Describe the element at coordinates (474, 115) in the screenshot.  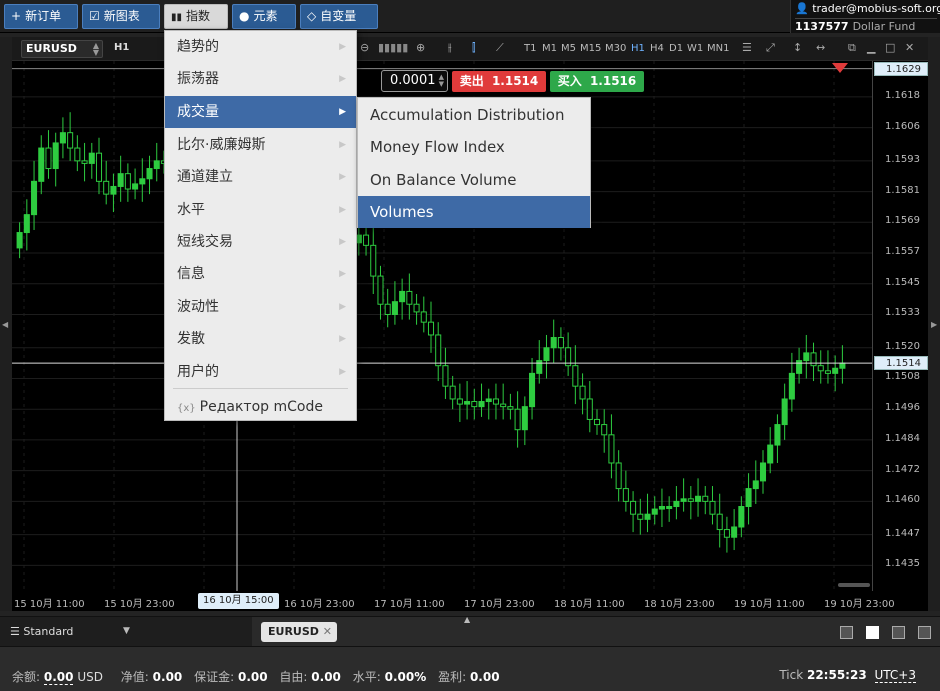
I see `submenu-item-accumulation-distribution: Accumulation Distribution` at that location.